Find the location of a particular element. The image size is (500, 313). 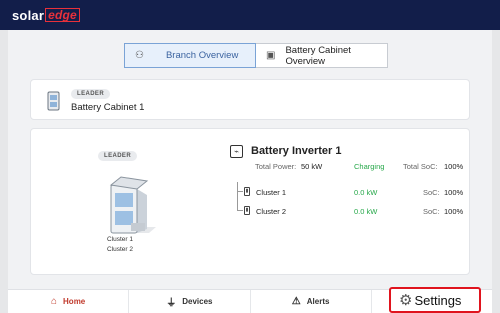

cluster-2-name: Cluster 2 is located at coordinates (271, 211).